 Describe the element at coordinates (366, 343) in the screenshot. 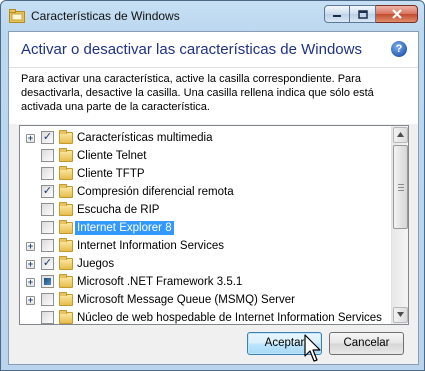

I see `cancel-button: Cancelar` at that location.